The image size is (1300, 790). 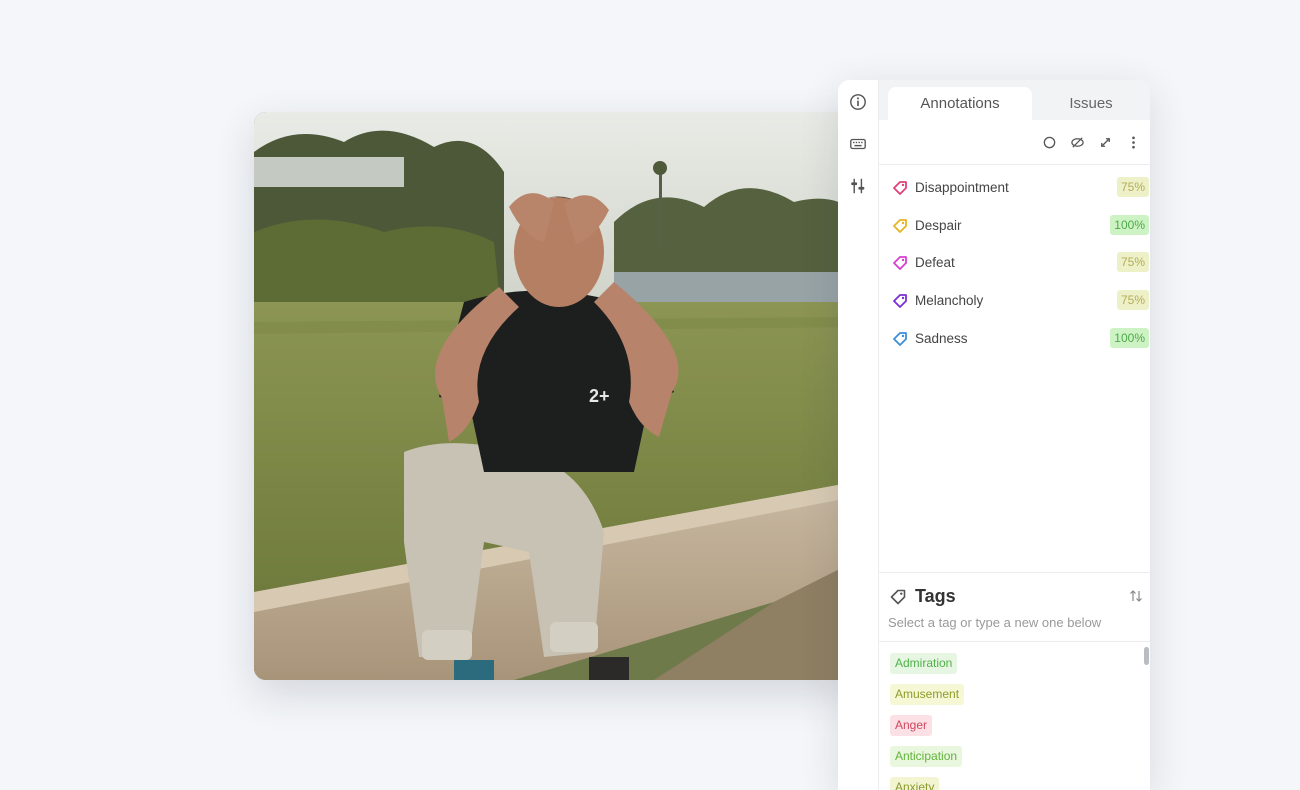 I want to click on annotation-label: Sadness, so click(x=941, y=338).